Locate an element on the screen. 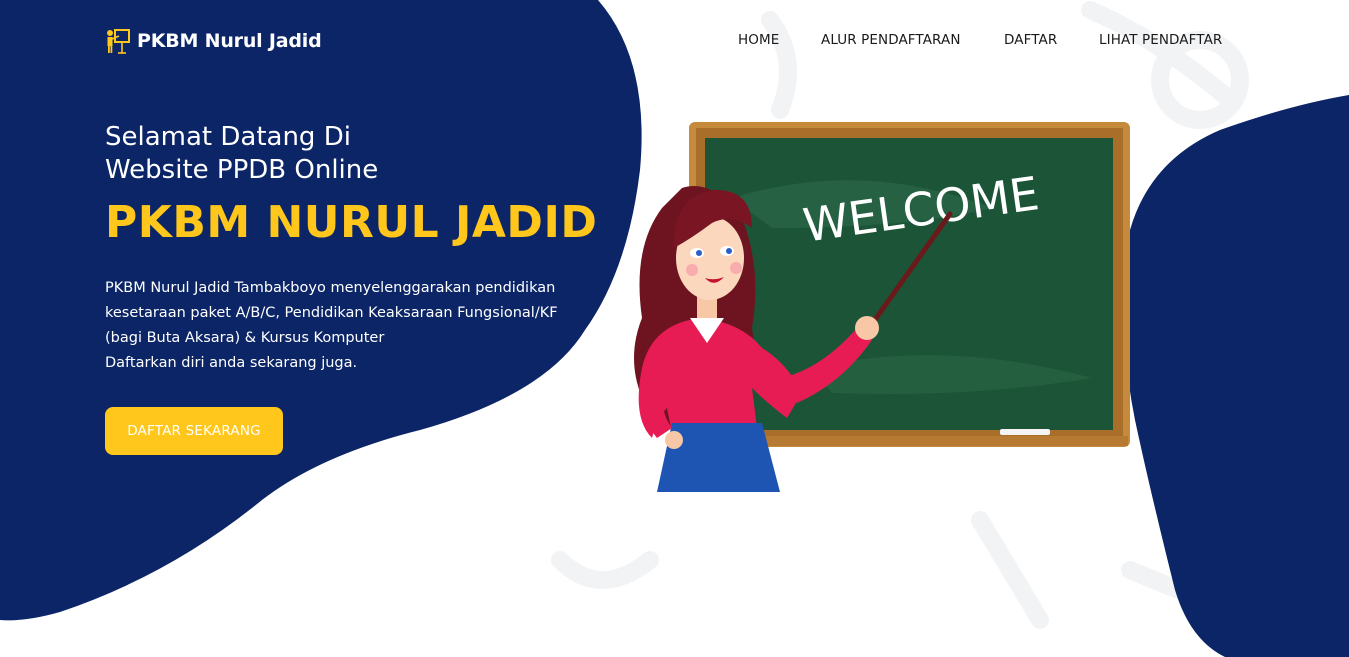  daftar-sekarang-button: DAFTAR SEKARANG is located at coordinates (194, 431).